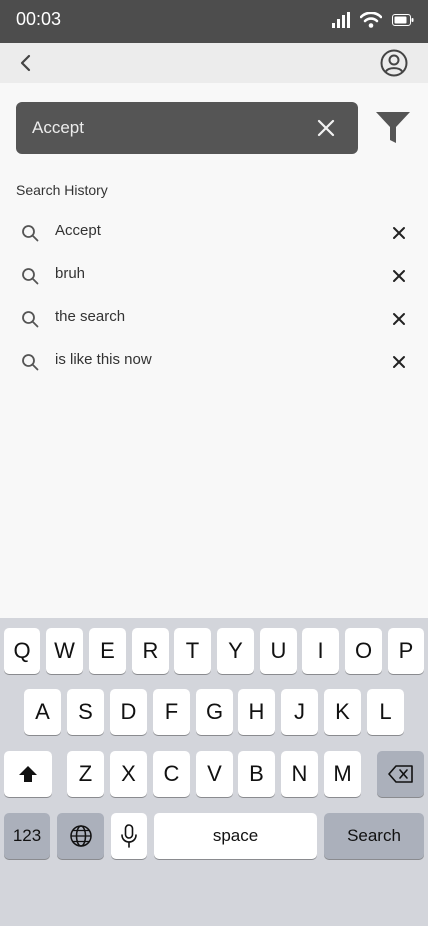 The image size is (428, 926). What do you see at coordinates (235, 836) in the screenshot?
I see `space-key: space` at bounding box center [235, 836].